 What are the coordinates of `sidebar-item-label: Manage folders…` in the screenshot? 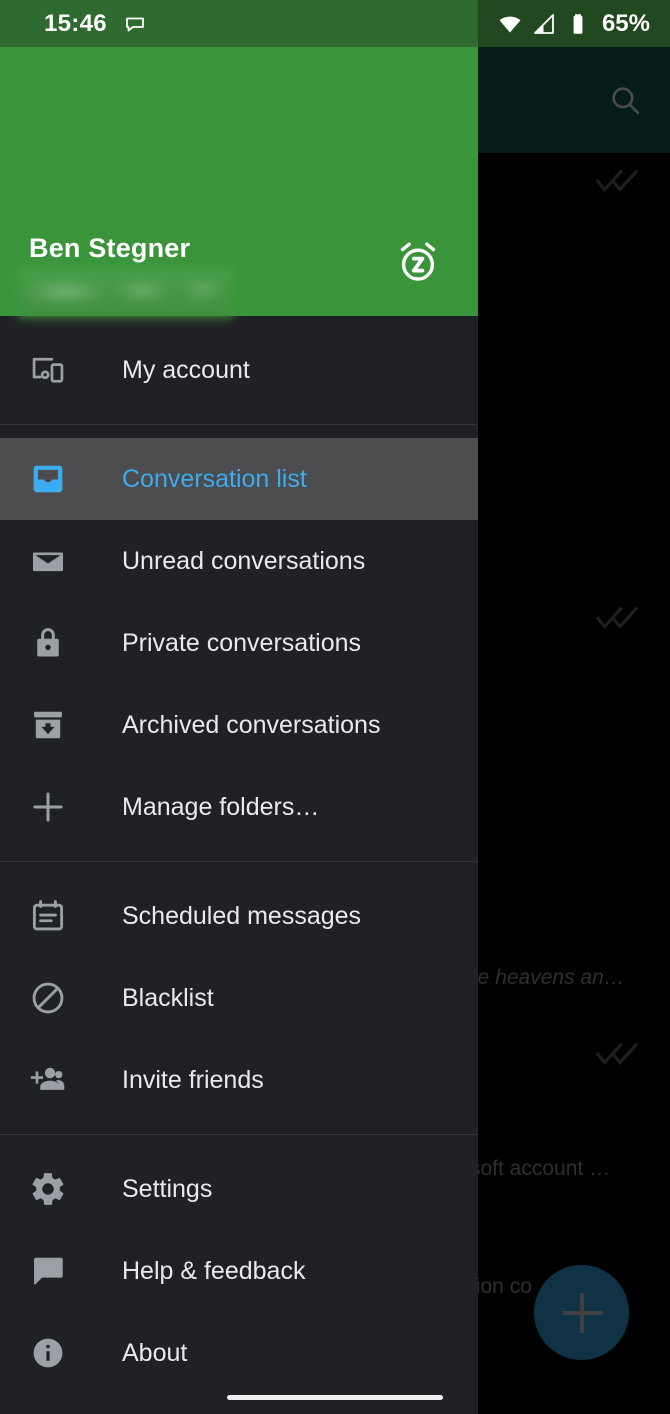 It's located at (221, 806).